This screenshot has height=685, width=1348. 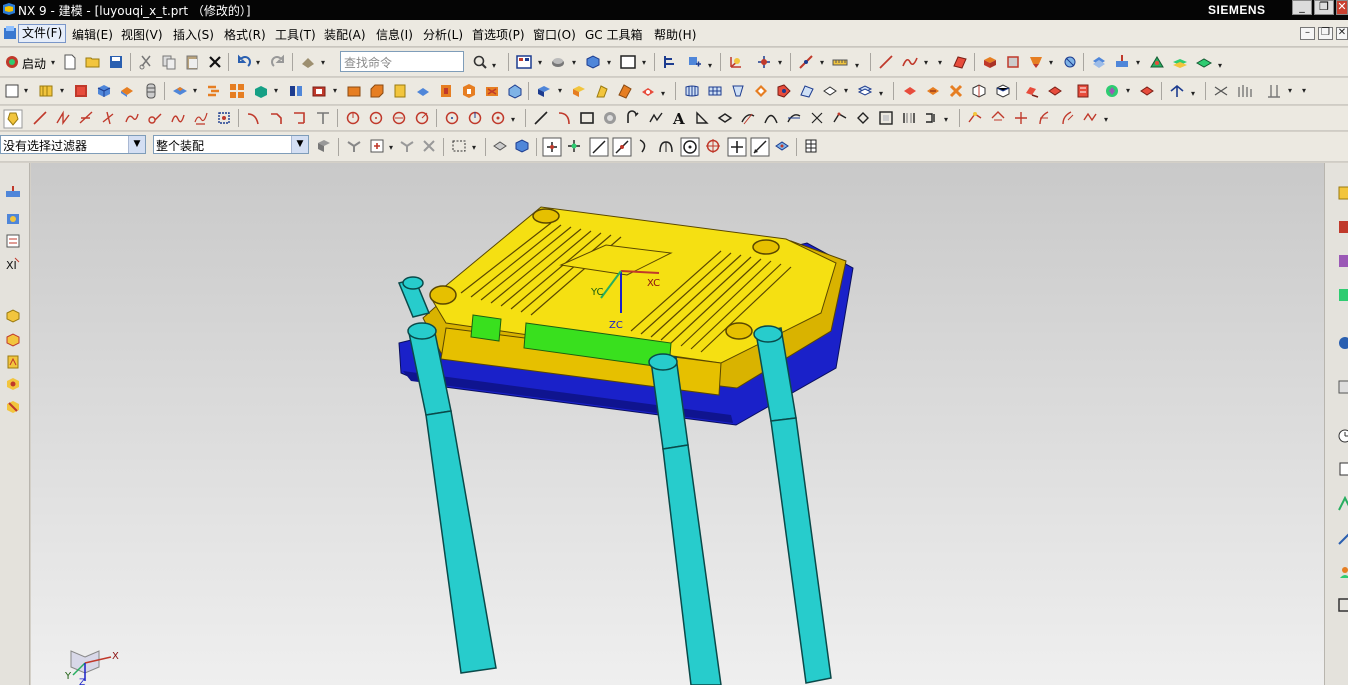 What do you see at coordinates (675, 34) in the screenshot?
I see `menu-help: 帮助(H)` at bounding box center [675, 34].